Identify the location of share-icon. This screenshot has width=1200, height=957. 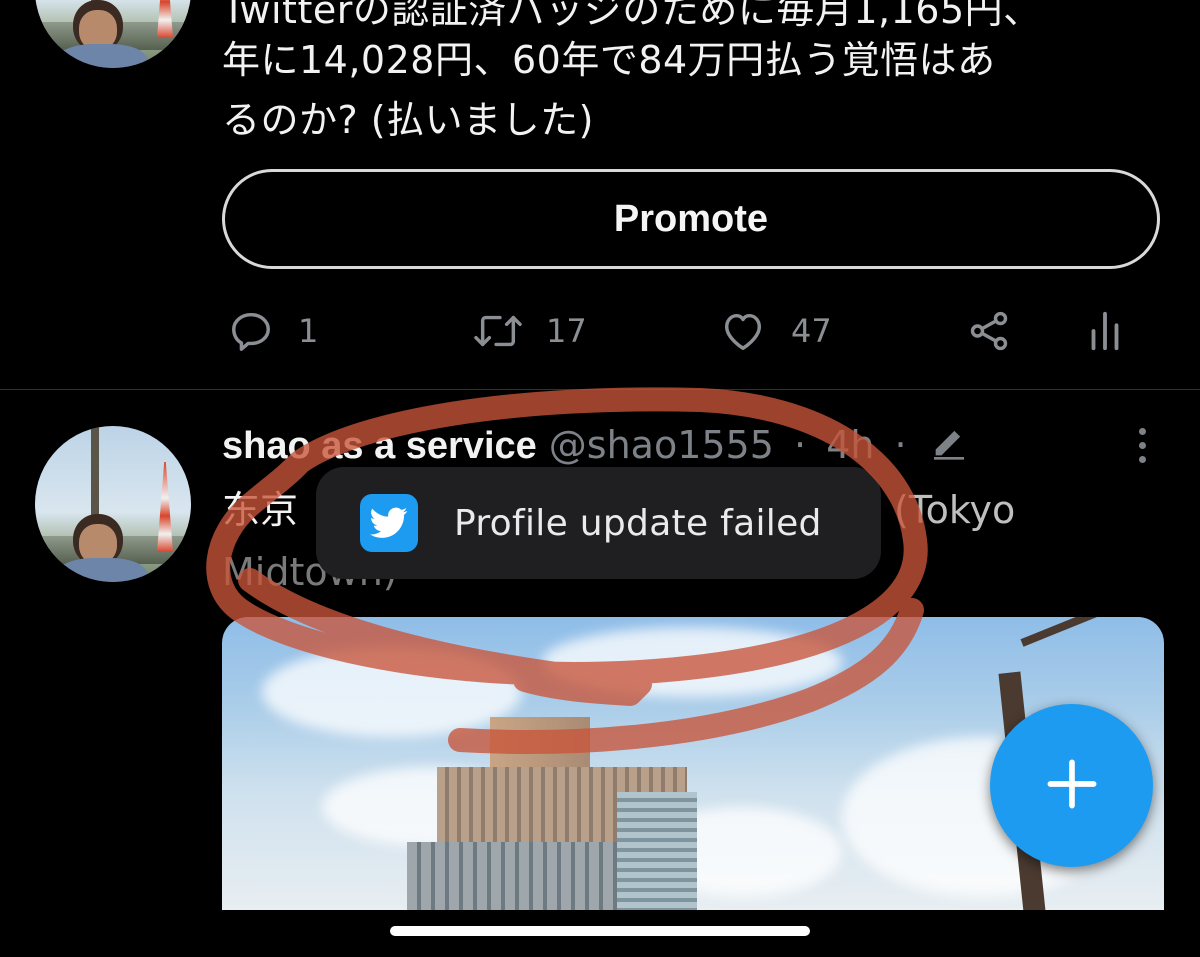
(989, 331).